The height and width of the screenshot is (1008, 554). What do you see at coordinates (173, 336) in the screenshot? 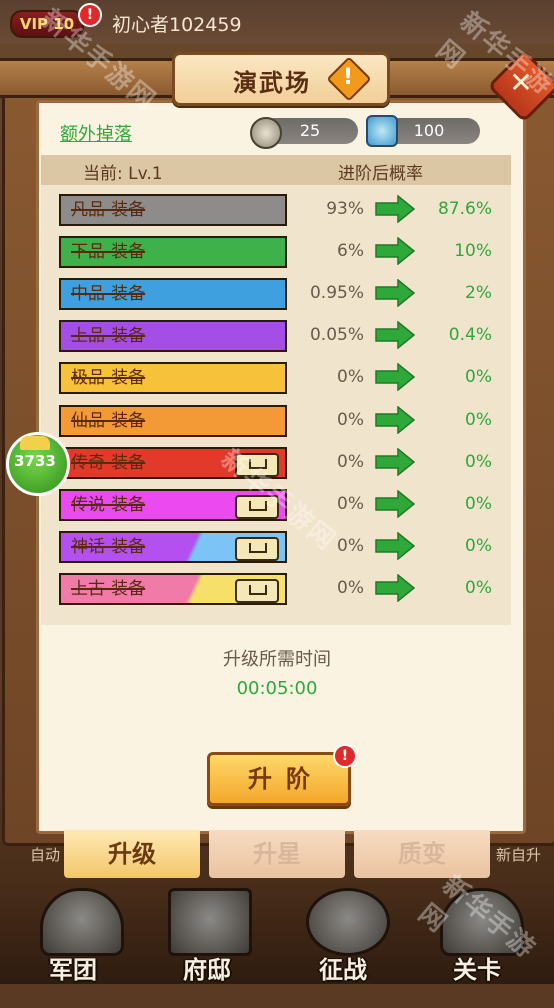
I see `tier-bar: 上品-装备` at bounding box center [173, 336].